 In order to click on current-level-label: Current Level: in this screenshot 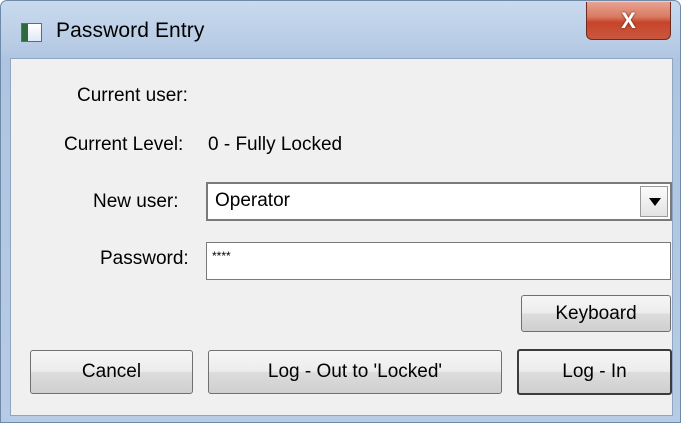, I will do `click(124, 144)`.